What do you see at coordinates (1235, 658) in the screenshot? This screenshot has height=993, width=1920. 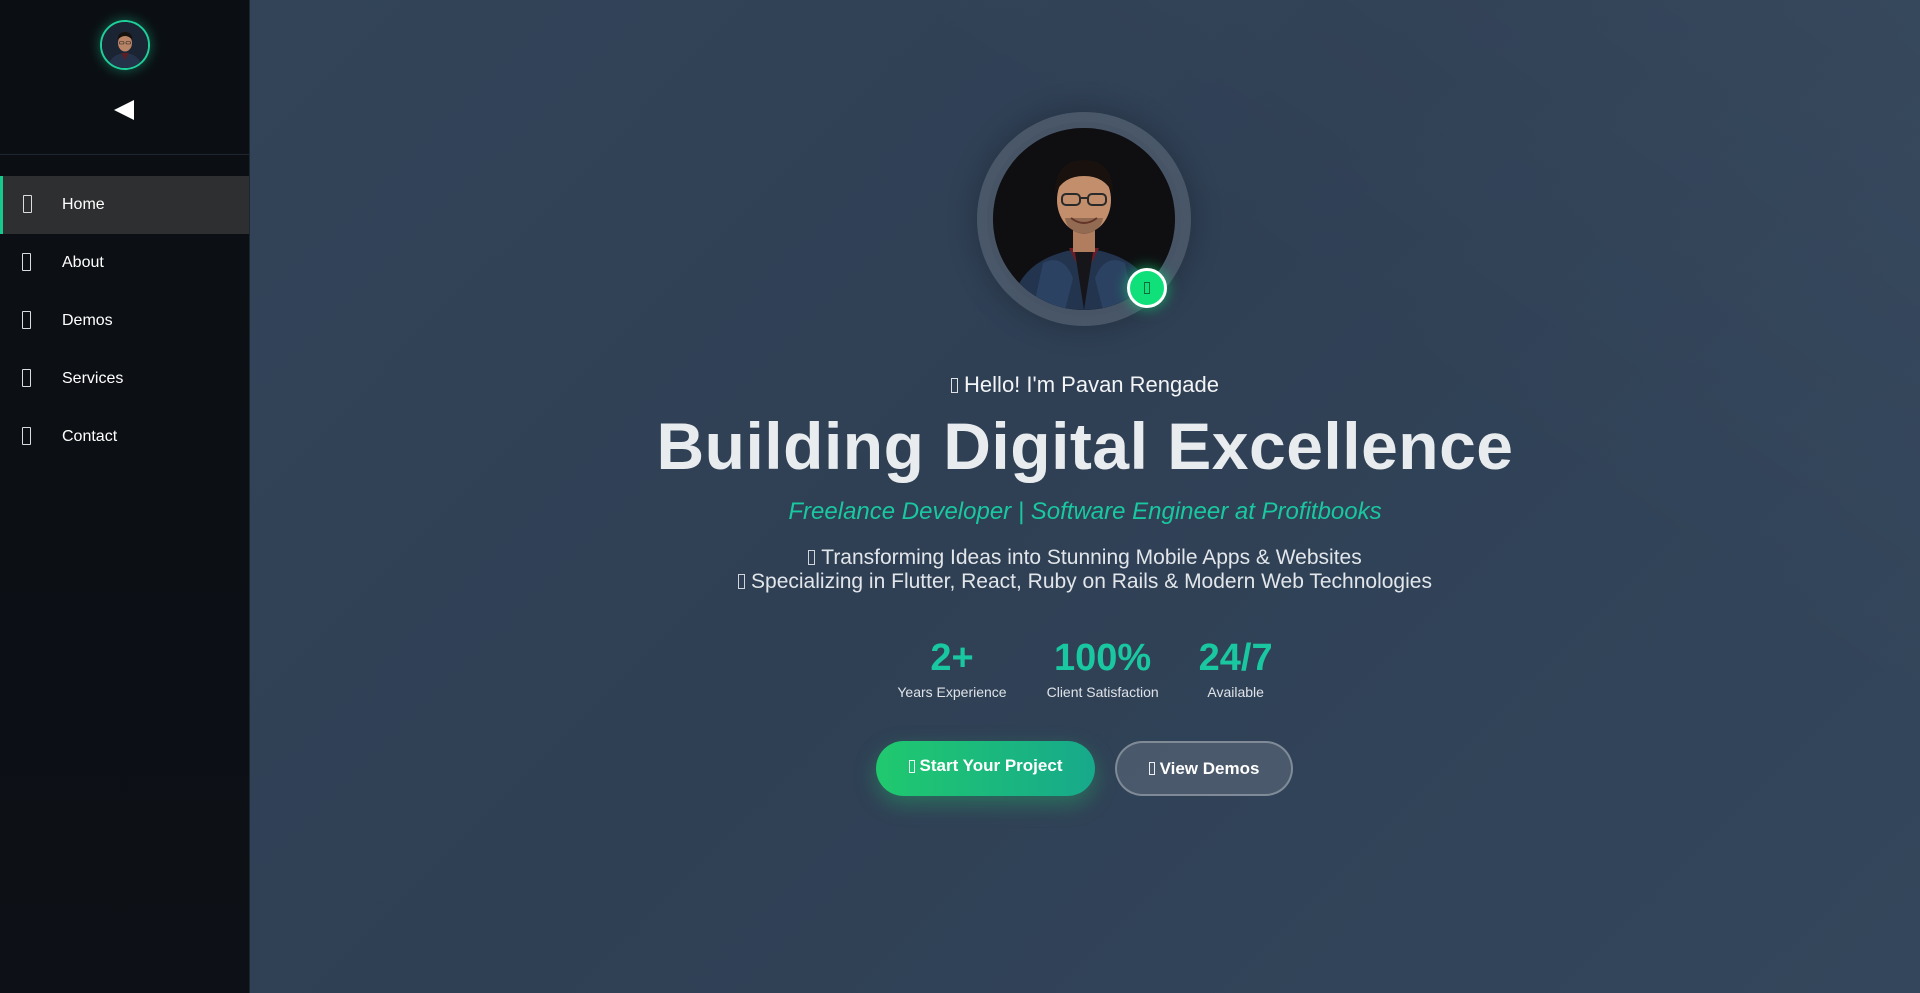 I see `stat-value: 24/7` at bounding box center [1235, 658].